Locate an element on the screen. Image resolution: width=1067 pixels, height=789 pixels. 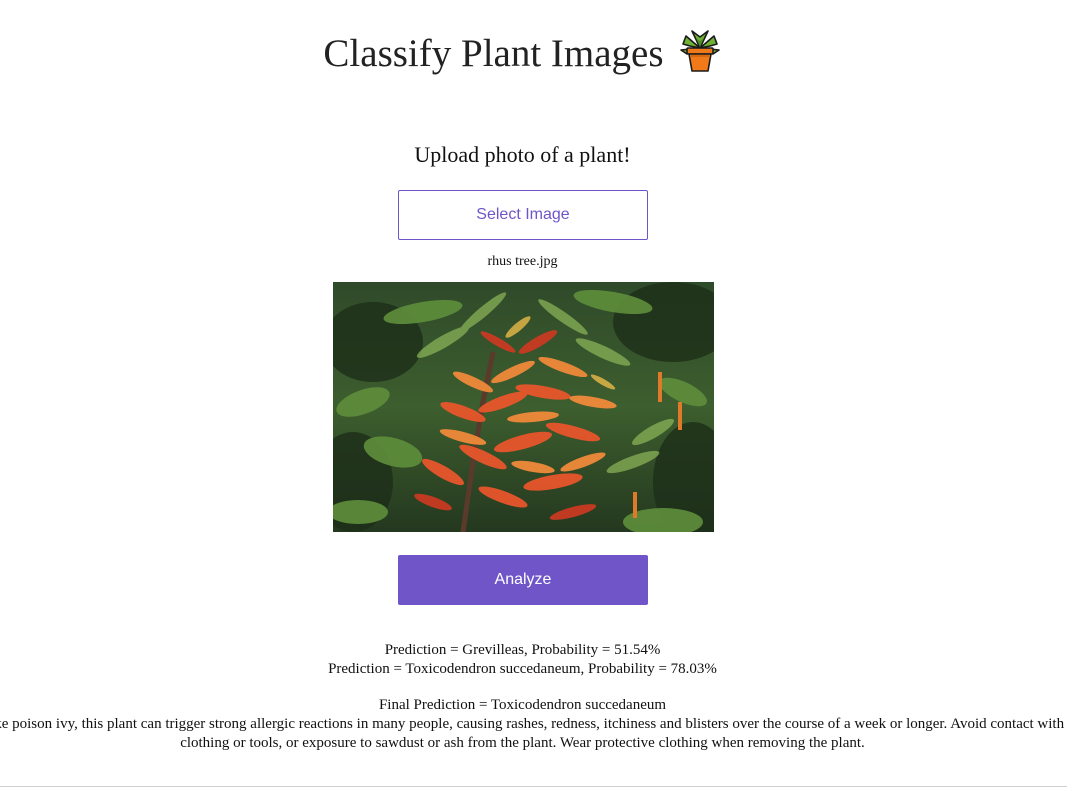
potted-plant-icon is located at coordinates (700, 51).